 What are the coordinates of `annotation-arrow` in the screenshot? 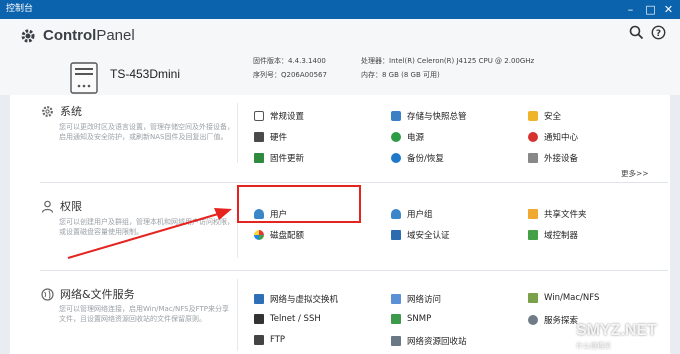 It's located at (149, 233).